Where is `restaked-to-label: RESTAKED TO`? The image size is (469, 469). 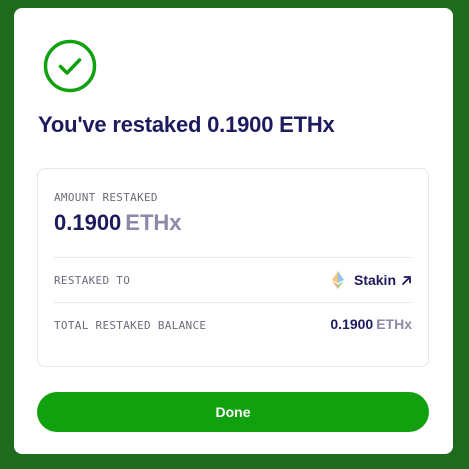 restaked-to-label: RESTAKED TO is located at coordinates (92, 280).